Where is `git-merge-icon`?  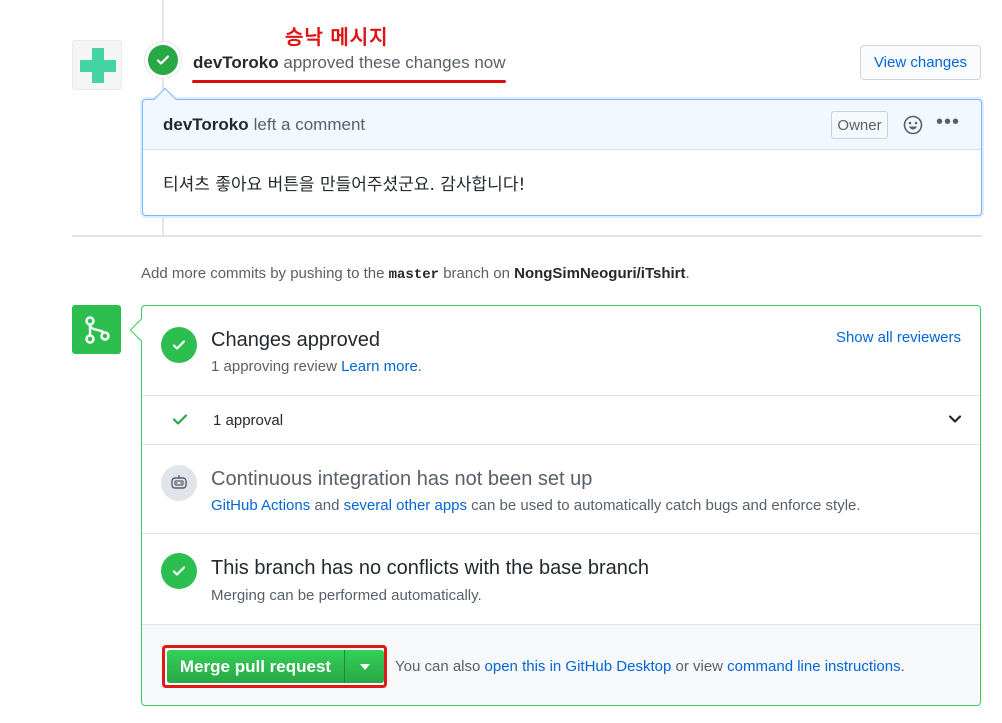 git-merge-icon is located at coordinates (96, 329).